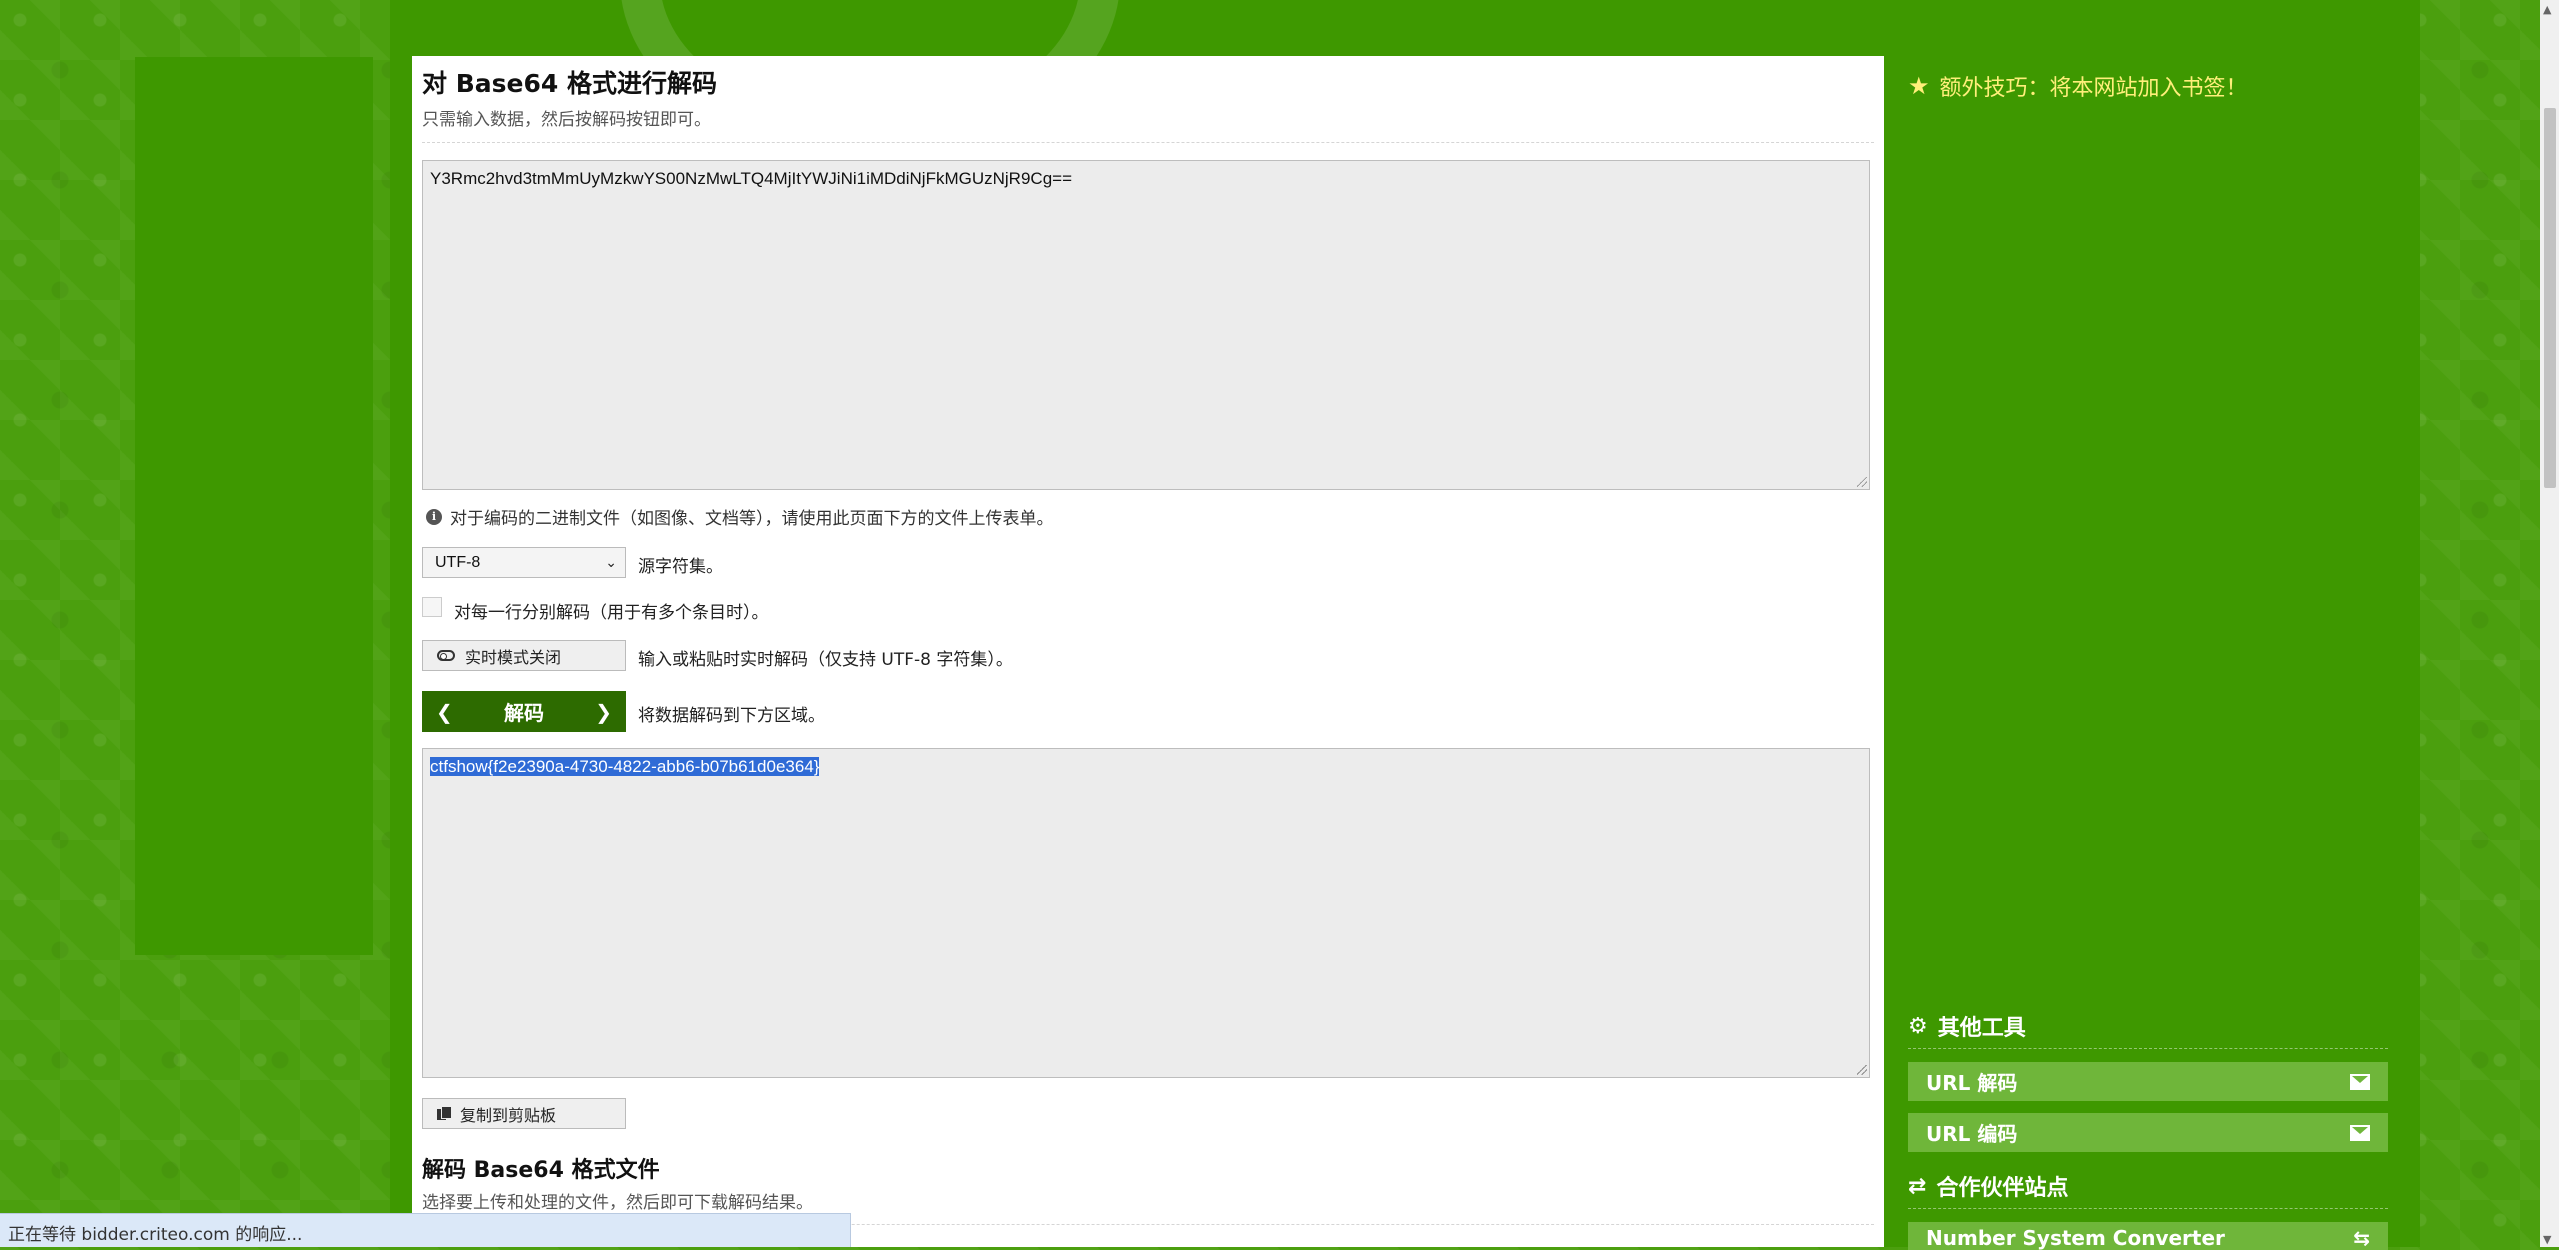 Image resolution: width=2559 pixels, height=1250 pixels. I want to click on number-system-converter-label: Number System Converter, so click(2075, 1238).